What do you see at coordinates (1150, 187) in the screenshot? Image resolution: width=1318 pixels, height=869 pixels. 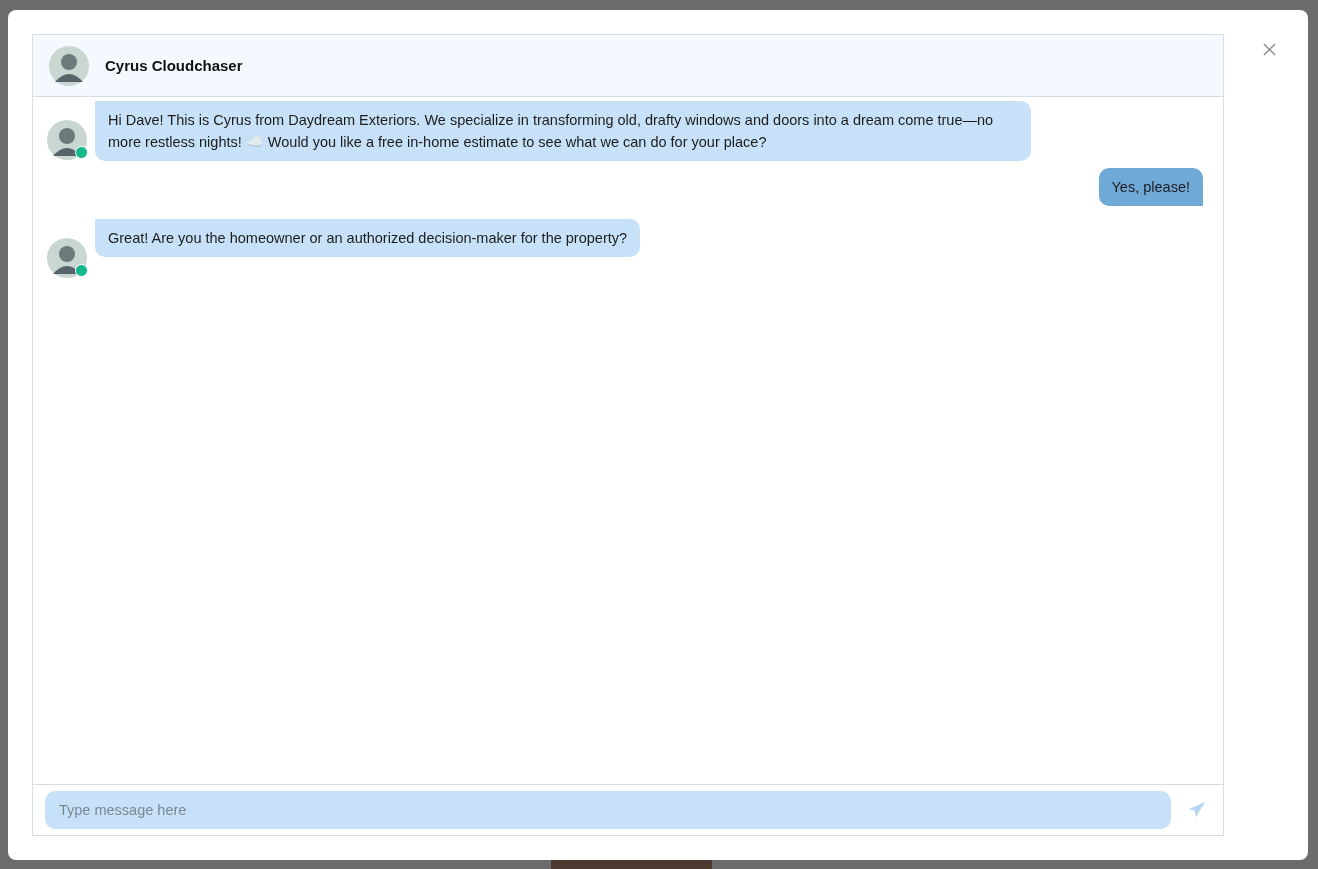 I see `message-bubble: Yes, please!` at bounding box center [1150, 187].